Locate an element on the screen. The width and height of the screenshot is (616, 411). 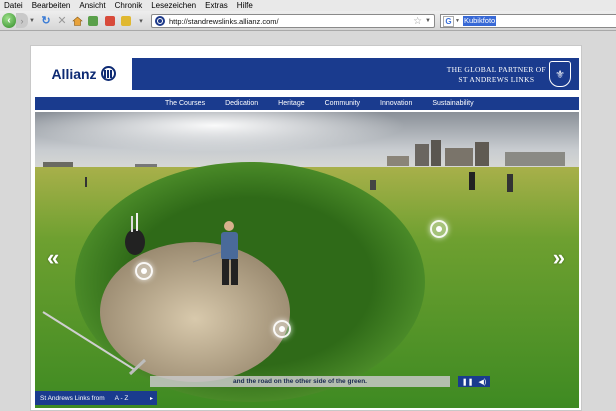
history-dropdown-button: ▼ is located at coordinates (32, 20).